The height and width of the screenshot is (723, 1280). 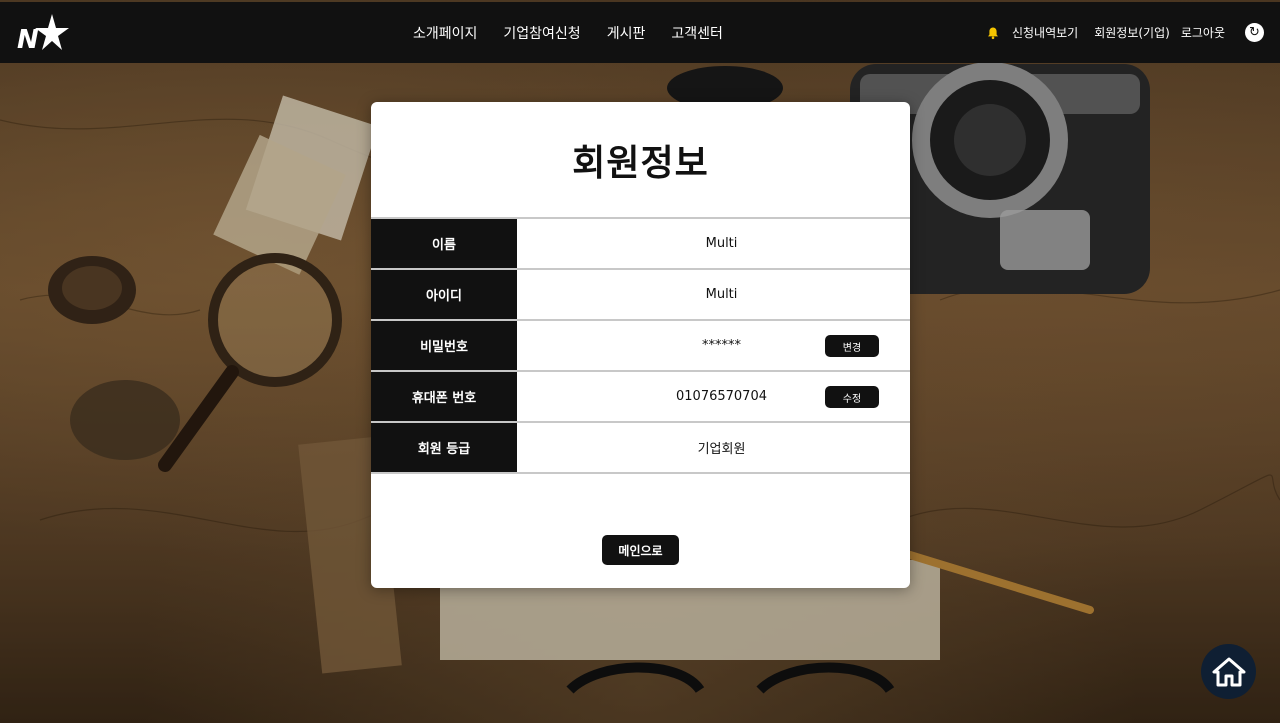 What do you see at coordinates (444, 243) in the screenshot?
I see `row-label: 이름` at bounding box center [444, 243].